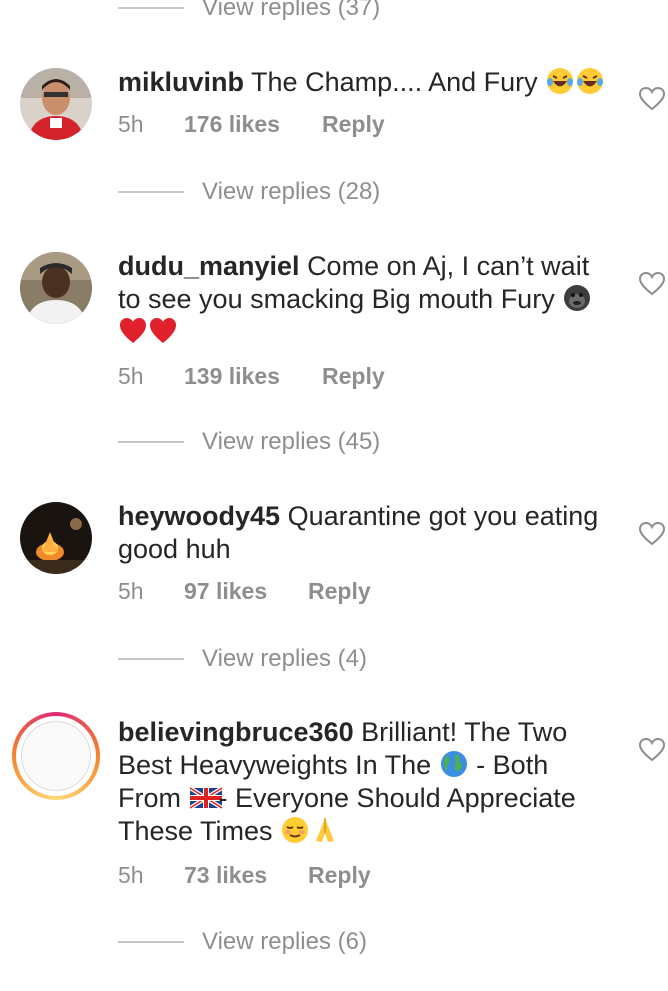  I want to click on comment-likes: 176 likes, so click(232, 124).